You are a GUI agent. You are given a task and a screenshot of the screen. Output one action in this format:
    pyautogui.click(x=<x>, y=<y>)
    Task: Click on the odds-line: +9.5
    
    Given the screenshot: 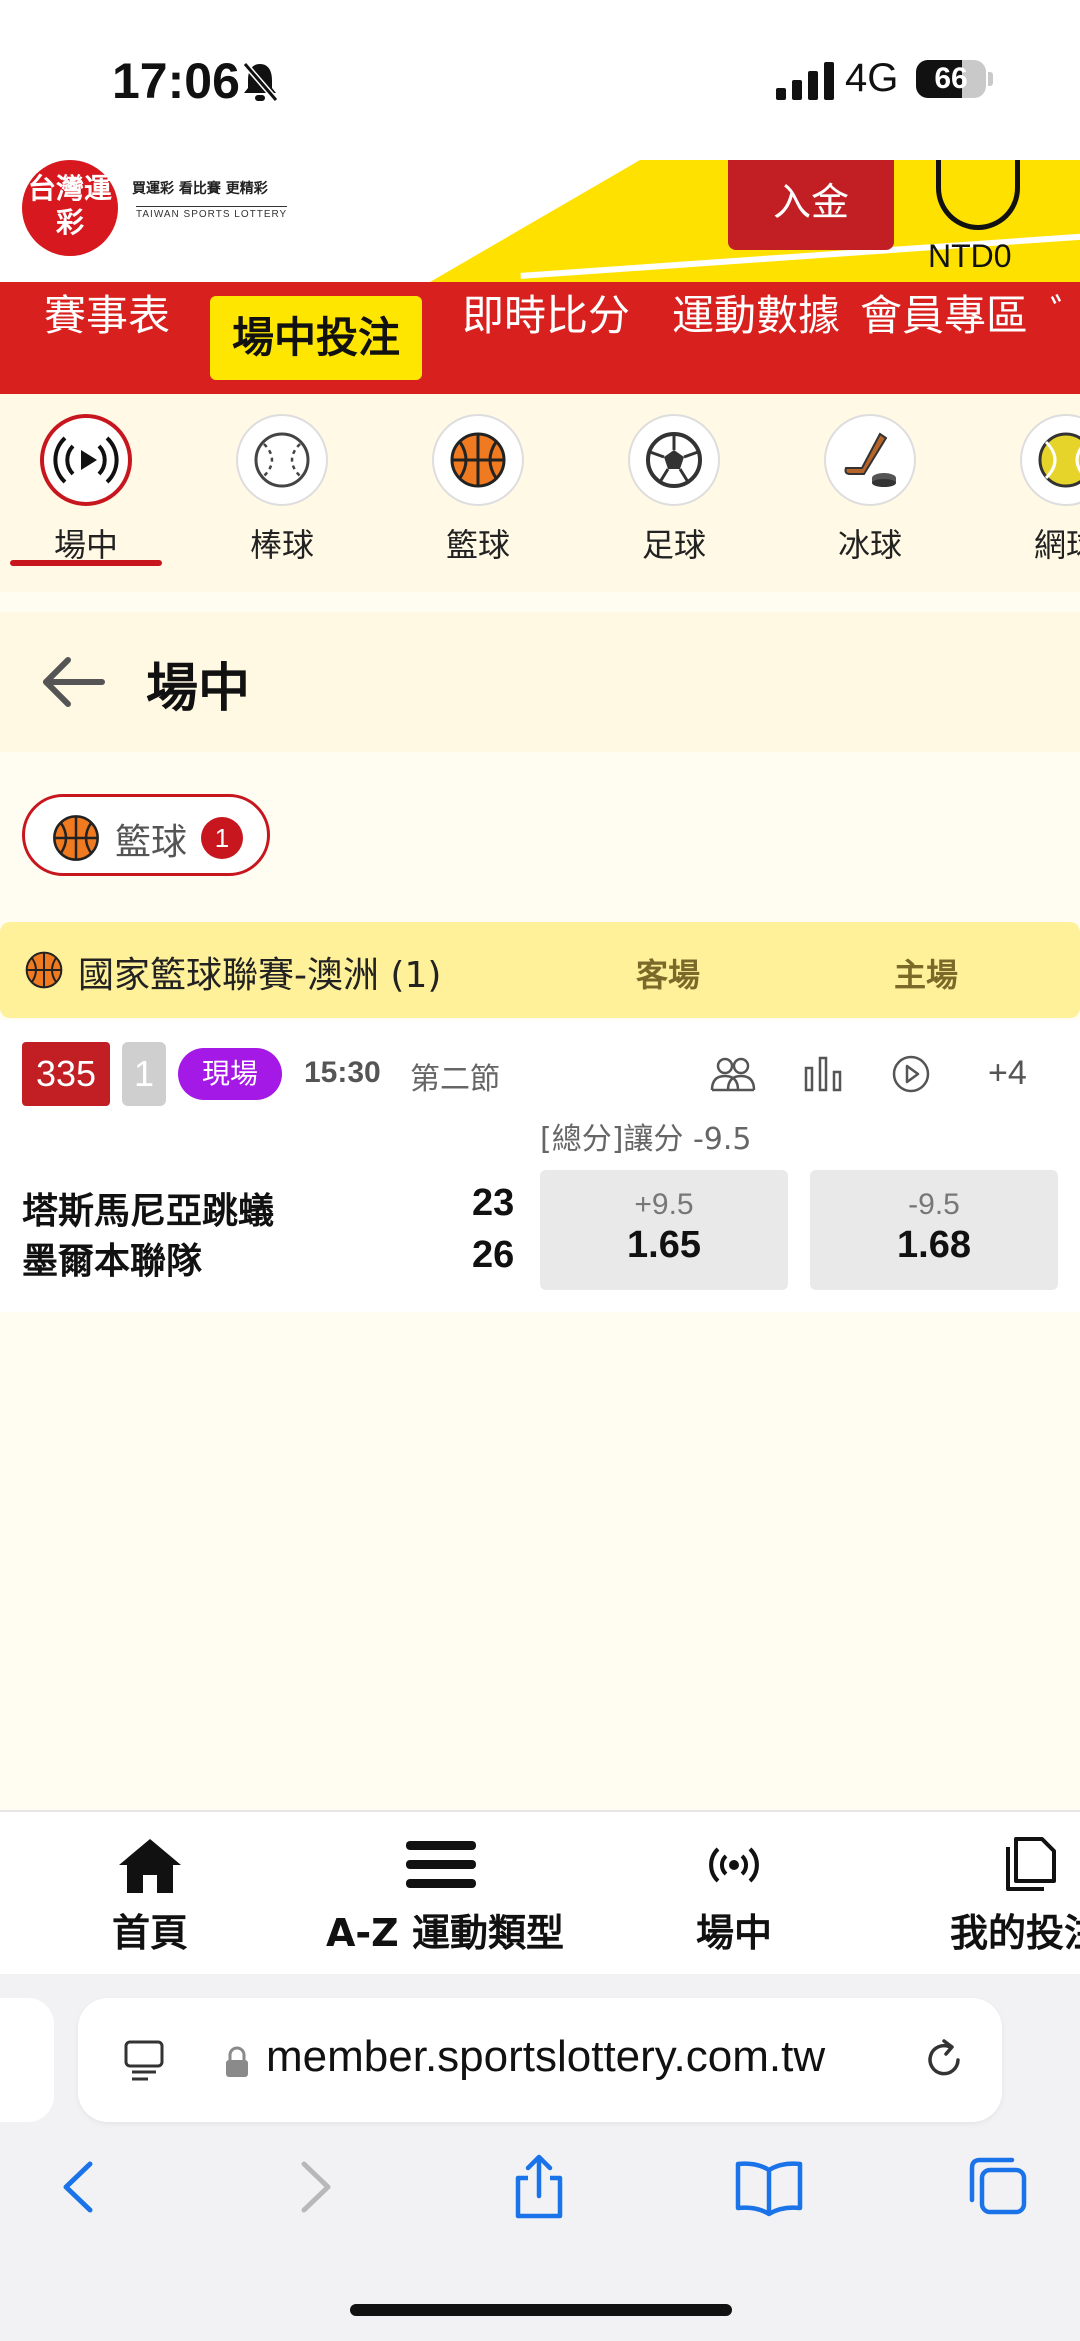 What is the action you would take?
    pyautogui.click(x=664, y=1204)
    